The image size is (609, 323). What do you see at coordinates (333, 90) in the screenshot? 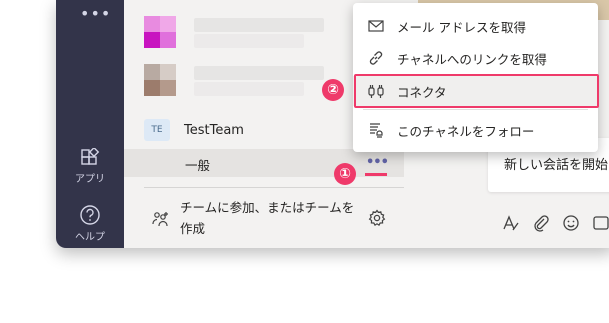
I see `callout-step-2: ②` at bounding box center [333, 90].